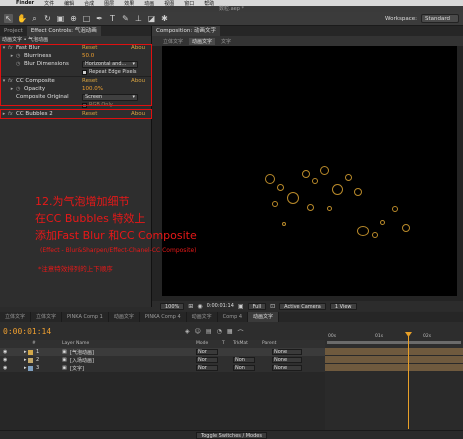 The image size is (463, 439). What do you see at coordinates (99, 18) in the screenshot?
I see `pen-tool-icon: ✒` at bounding box center [99, 18].